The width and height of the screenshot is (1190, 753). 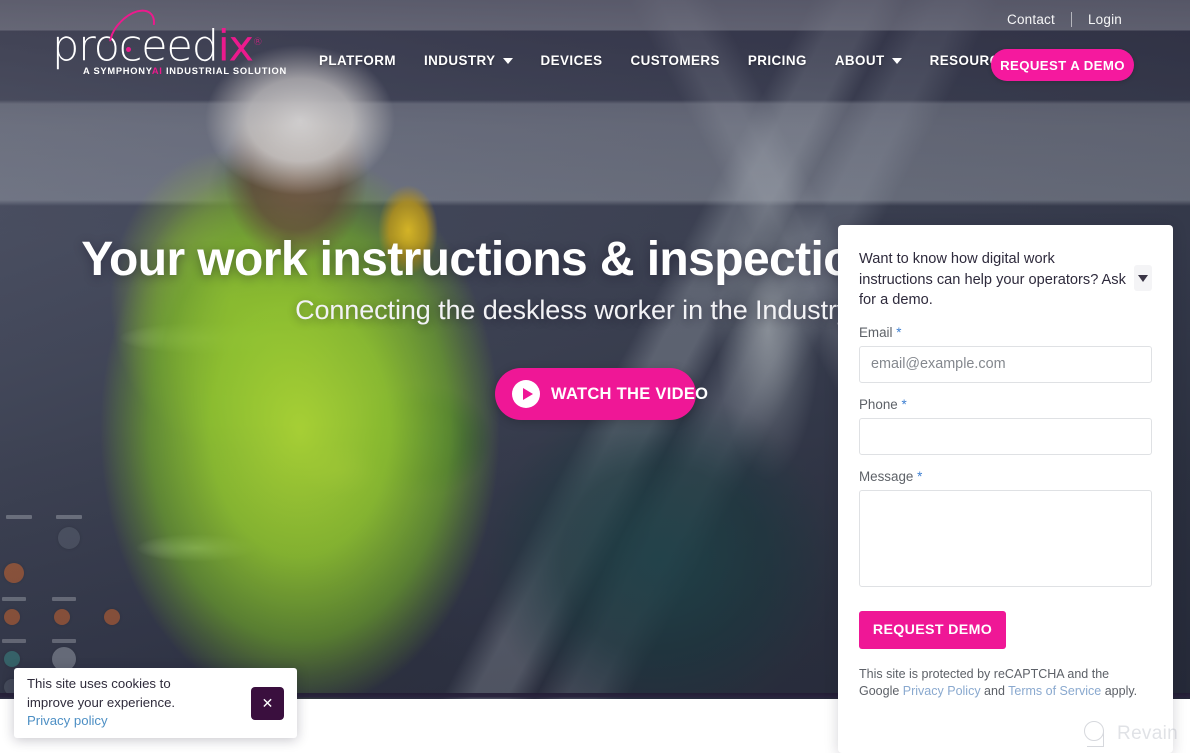 I want to click on logo-registered-mark: ®, so click(x=257, y=42).